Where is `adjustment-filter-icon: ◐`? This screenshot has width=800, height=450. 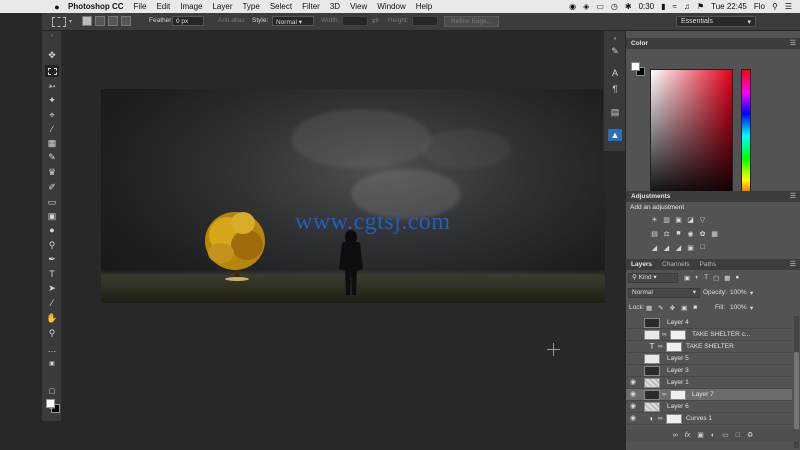
adjustment-filter-icon: ◐ is located at coordinates (697, 278).